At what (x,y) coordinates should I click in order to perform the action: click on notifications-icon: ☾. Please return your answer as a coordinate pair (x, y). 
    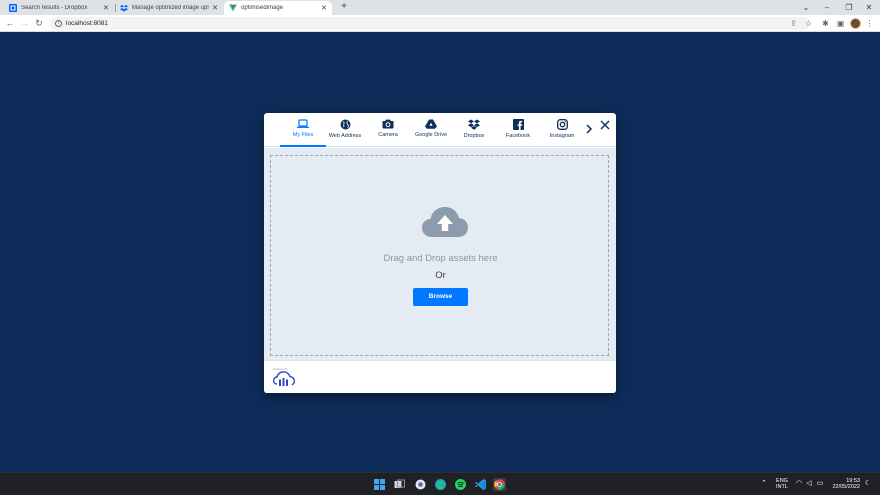
    Looking at the image, I should click on (868, 484).